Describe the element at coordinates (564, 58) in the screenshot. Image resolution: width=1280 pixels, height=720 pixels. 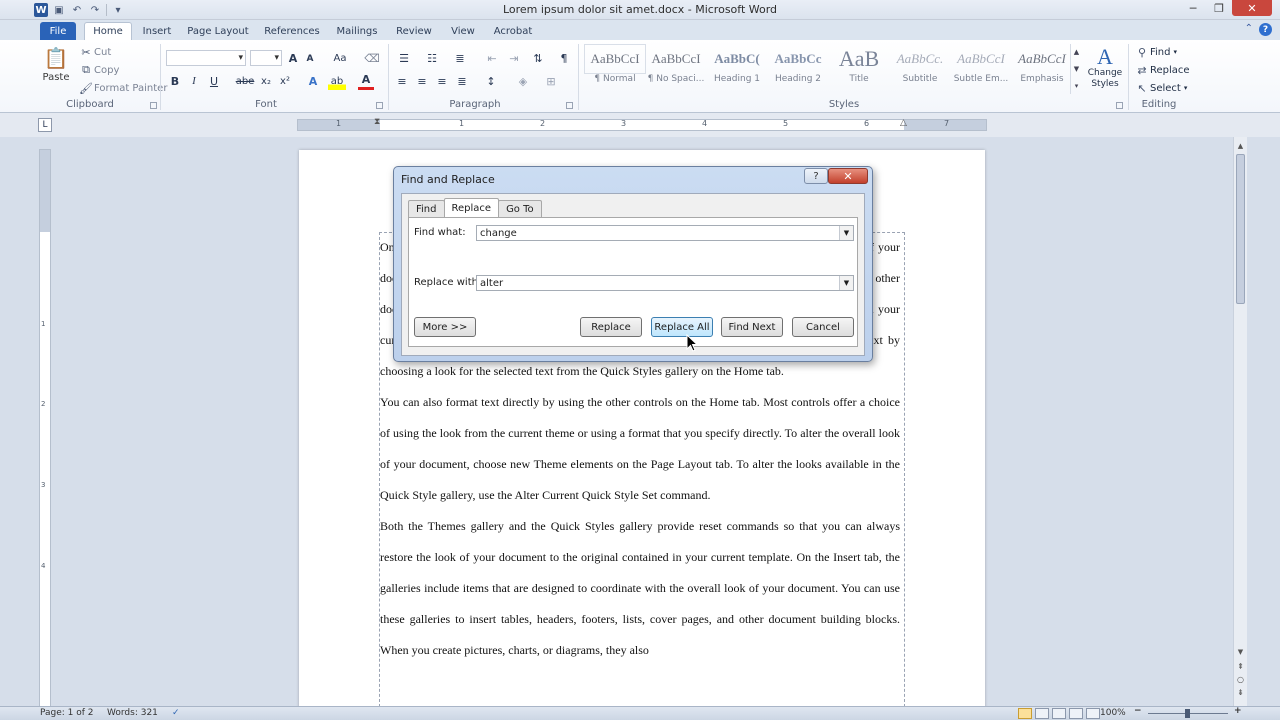
I see `show-marks-icon: ¶` at that location.